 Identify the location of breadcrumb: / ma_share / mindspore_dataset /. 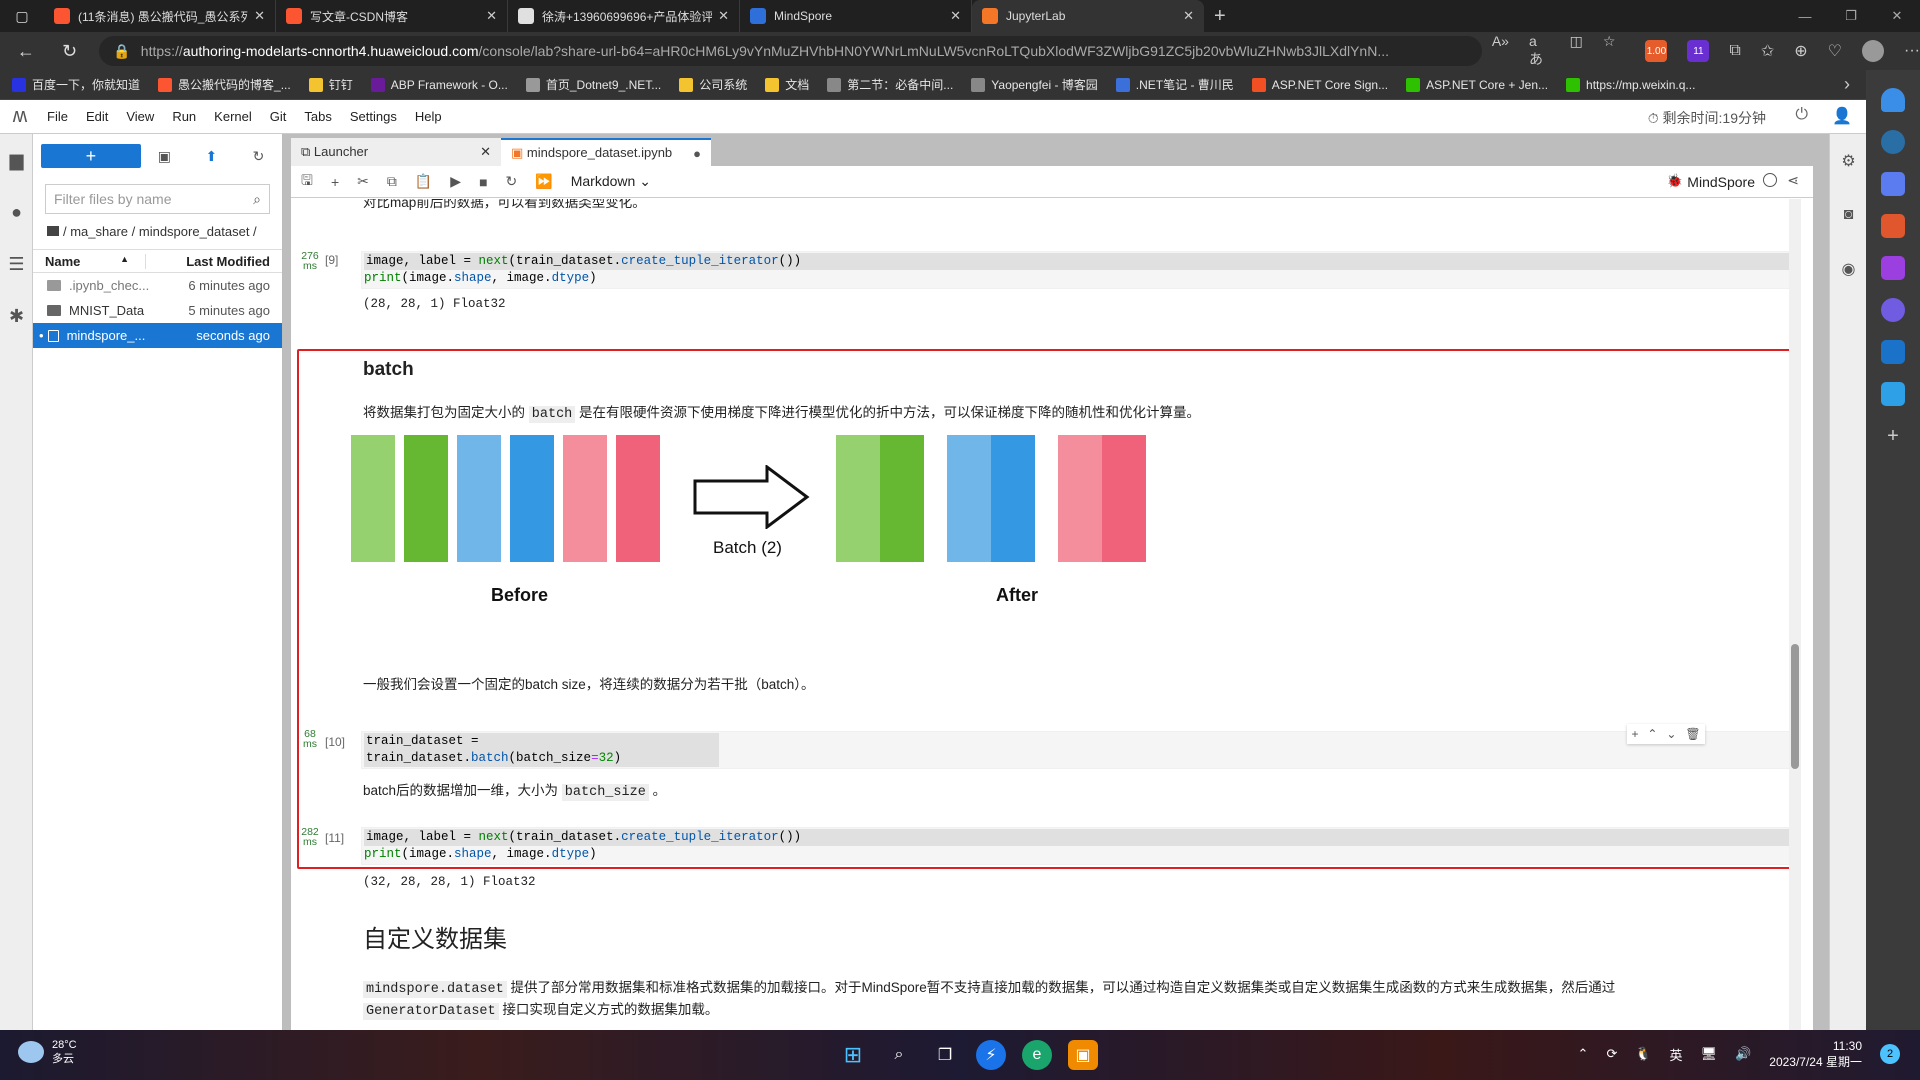
(157, 231).